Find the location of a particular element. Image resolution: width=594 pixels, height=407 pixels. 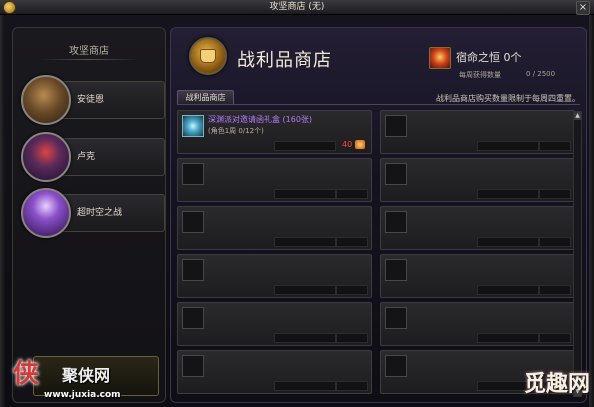

watermark-juxia: 侠 聚侠网 www.juxia.com is located at coordinates (79, 380).